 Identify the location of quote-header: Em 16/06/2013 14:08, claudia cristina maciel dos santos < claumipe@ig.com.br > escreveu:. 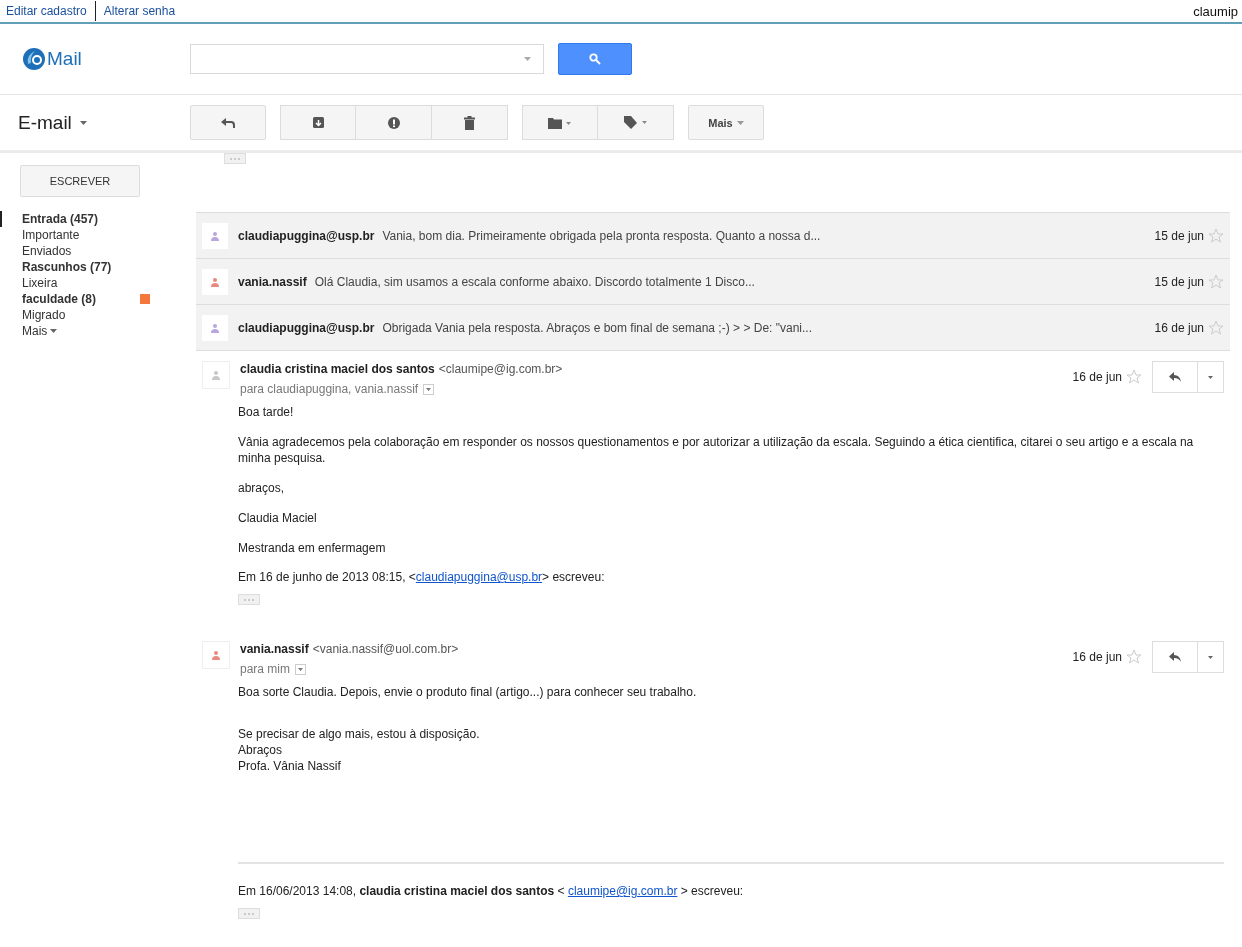
(731, 880).